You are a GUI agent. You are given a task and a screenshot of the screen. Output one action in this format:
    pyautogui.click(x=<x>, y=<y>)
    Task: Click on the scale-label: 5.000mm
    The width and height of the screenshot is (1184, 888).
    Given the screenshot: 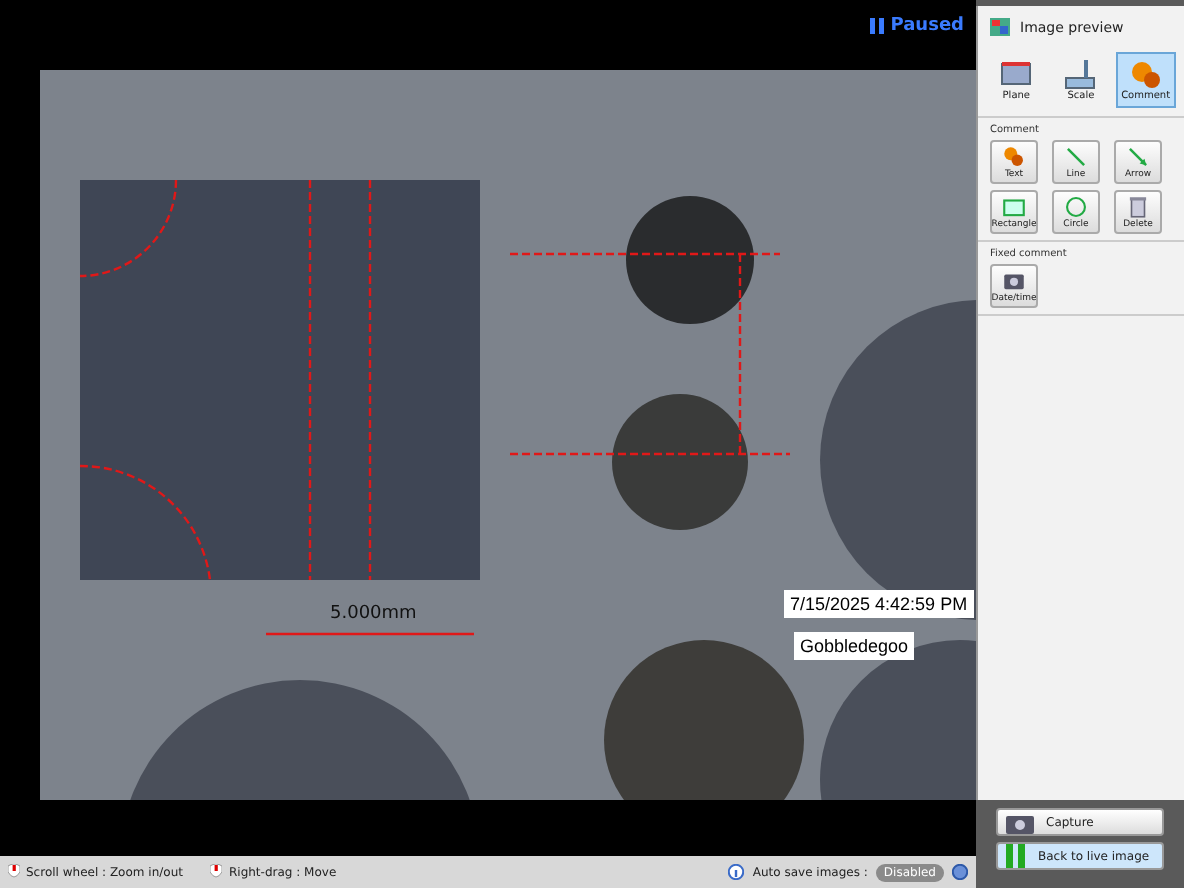 What is the action you would take?
    pyautogui.click(x=373, y=614)
    